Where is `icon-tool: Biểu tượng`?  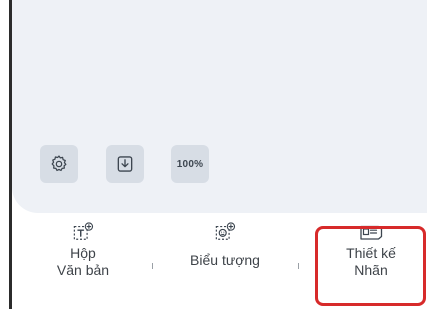 icon-tool: Biểu tượng is located at coordinates (225, 245).